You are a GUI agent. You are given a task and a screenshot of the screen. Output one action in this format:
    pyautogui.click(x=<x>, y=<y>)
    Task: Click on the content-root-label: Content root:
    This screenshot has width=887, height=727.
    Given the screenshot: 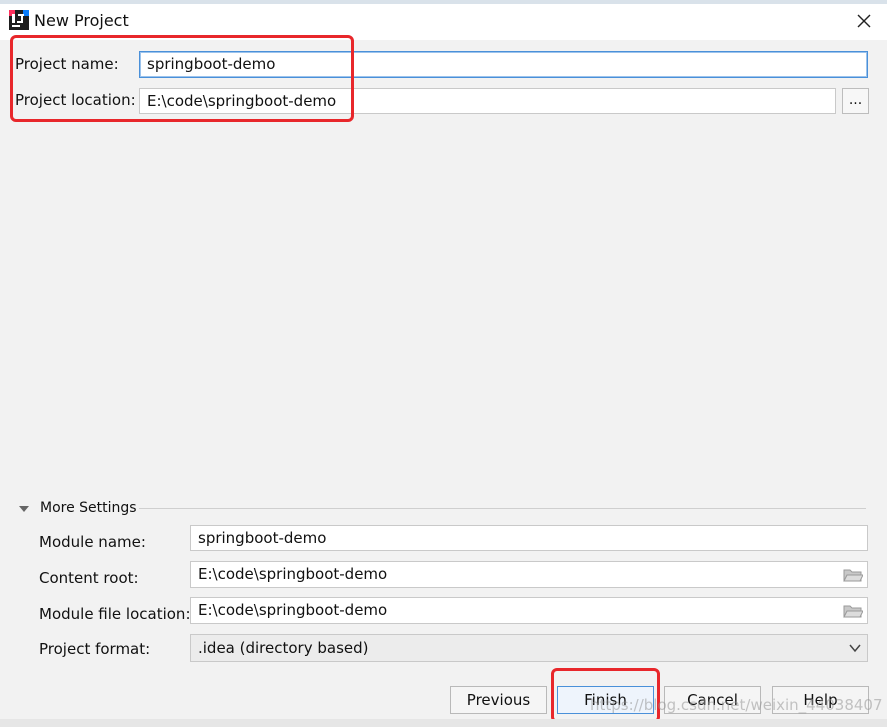 What is the action you would take?
    pyautogui.click(x=89, y=578)
    